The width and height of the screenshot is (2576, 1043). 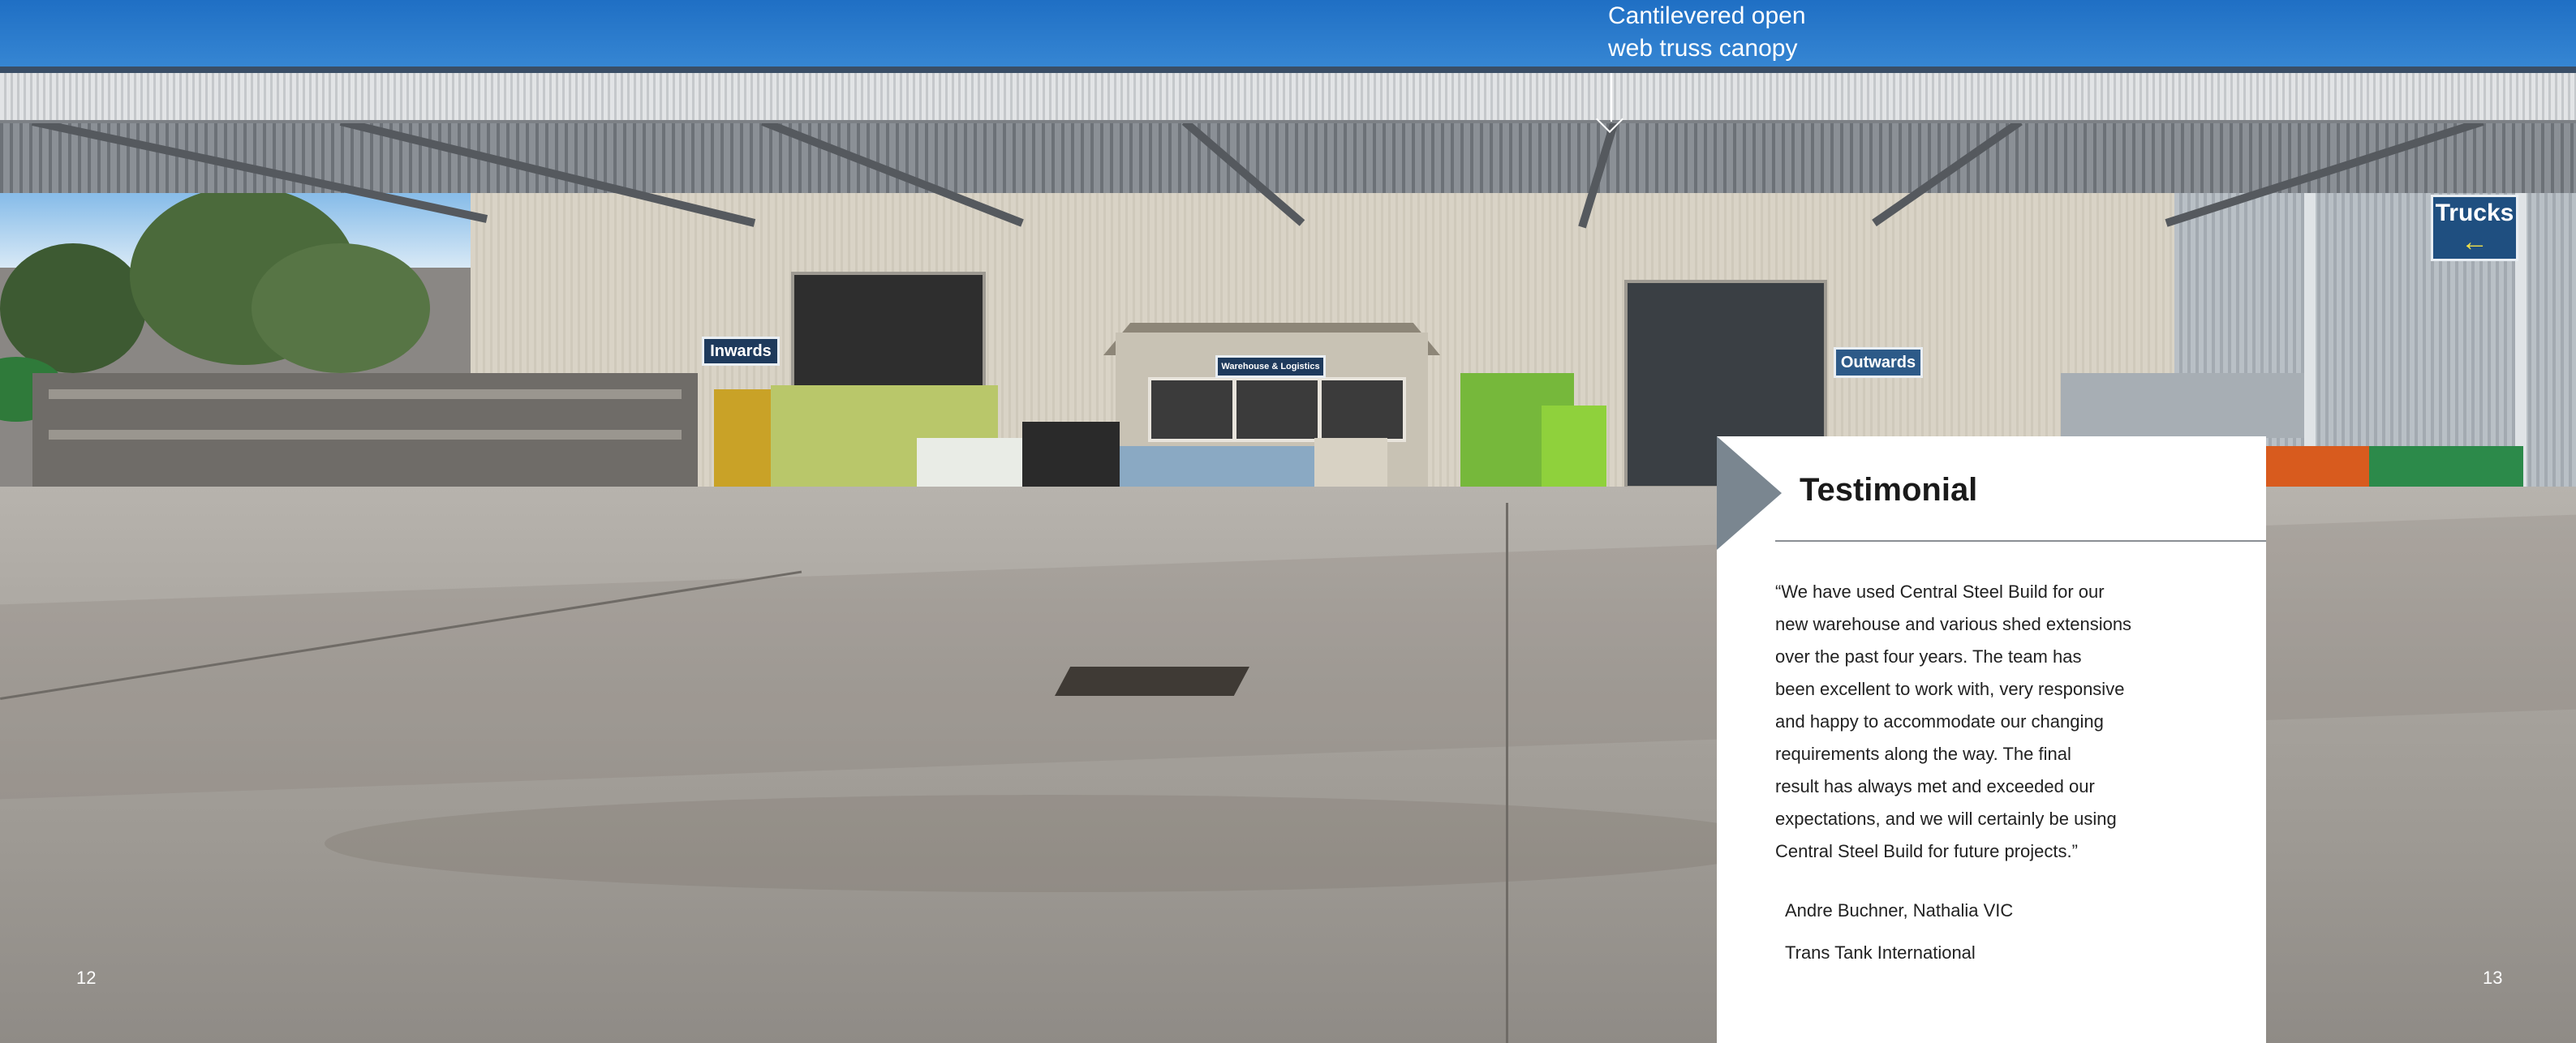 What do you see at coordinates (1889, 490) in the screenshot?
I see `testimonial-heading: Testimonial` at bounding box center [1889, 490].